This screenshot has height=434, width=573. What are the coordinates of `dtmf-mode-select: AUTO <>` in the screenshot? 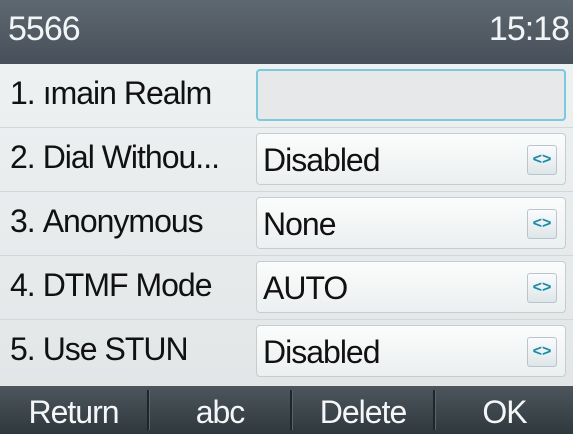 It's located at (411, 287).